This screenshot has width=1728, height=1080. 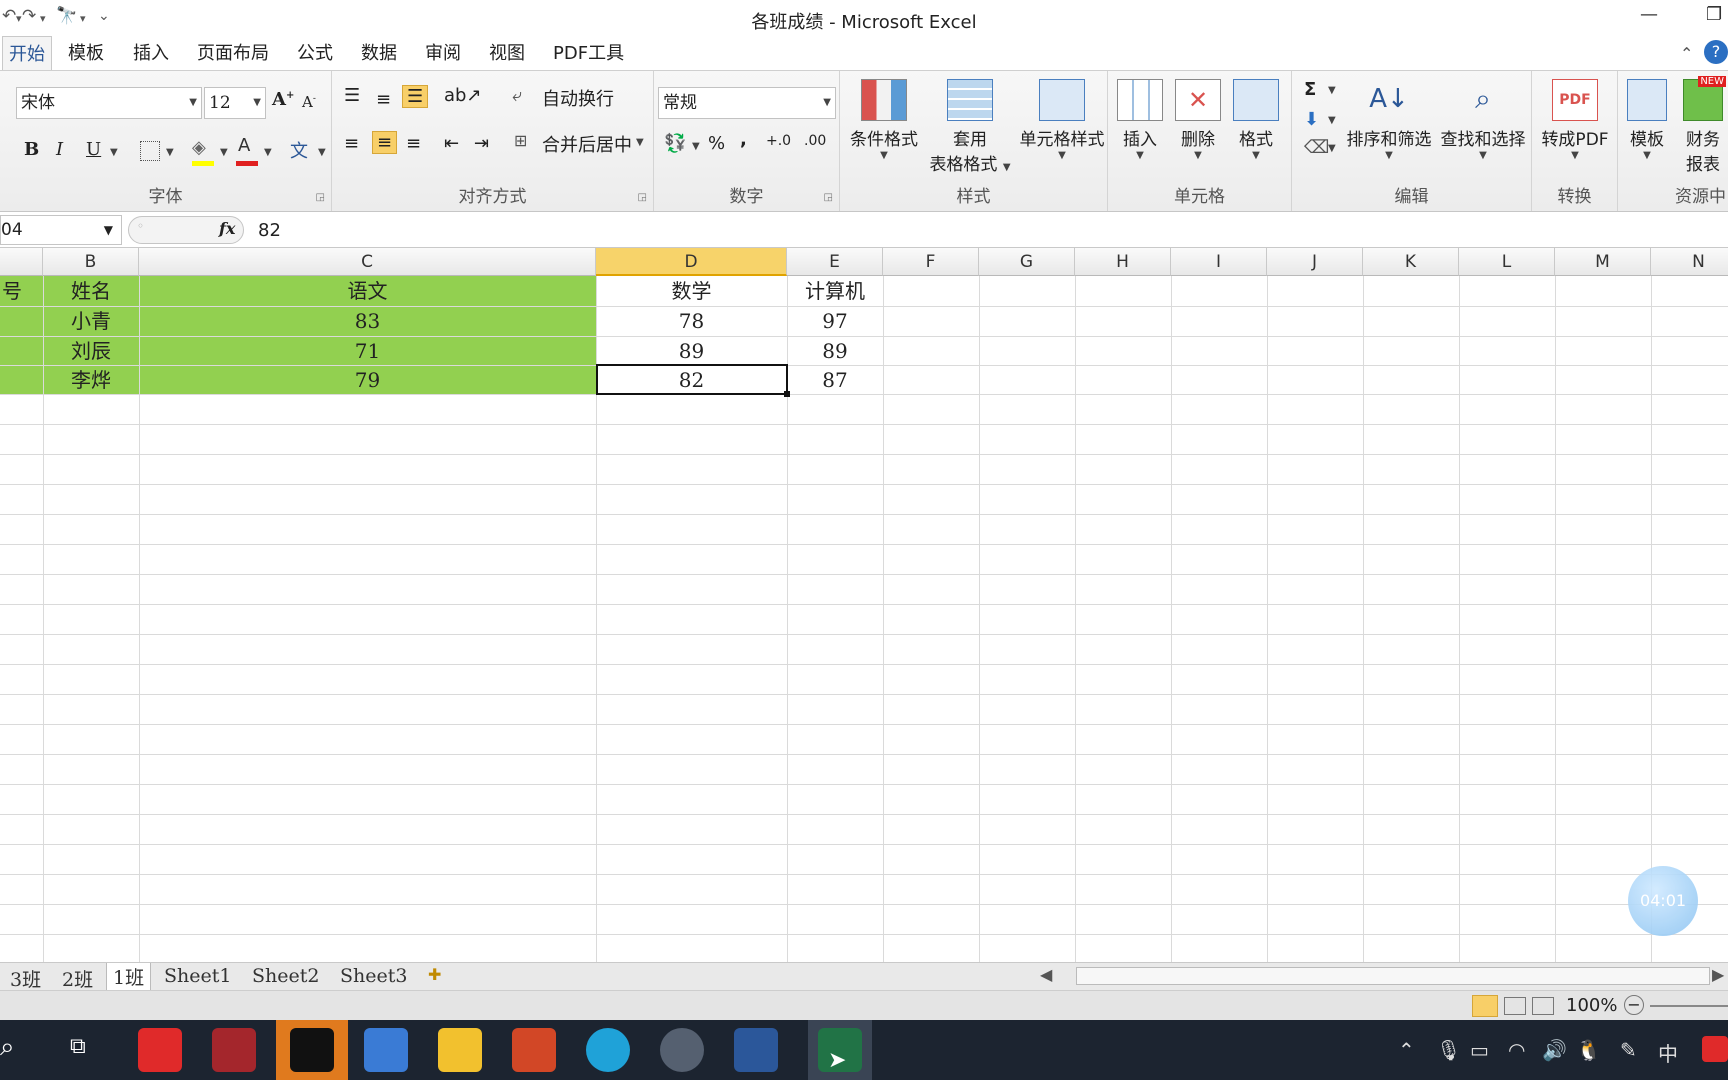 I want to click on capcut-app-tile, so click(x=312, y=1050).